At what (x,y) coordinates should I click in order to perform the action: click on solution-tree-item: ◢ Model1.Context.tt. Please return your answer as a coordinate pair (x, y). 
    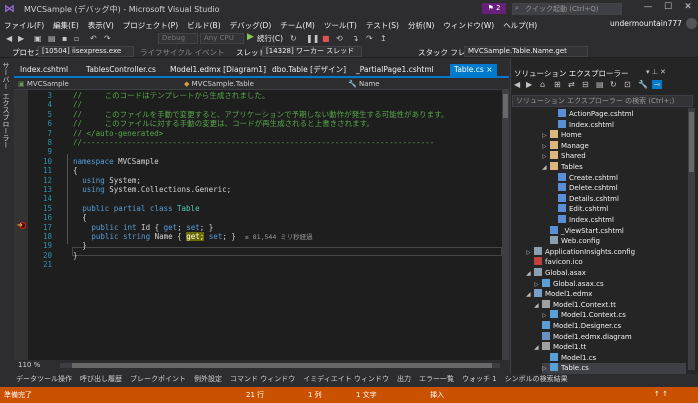
    Looking at the image, I should click on (610, 305).